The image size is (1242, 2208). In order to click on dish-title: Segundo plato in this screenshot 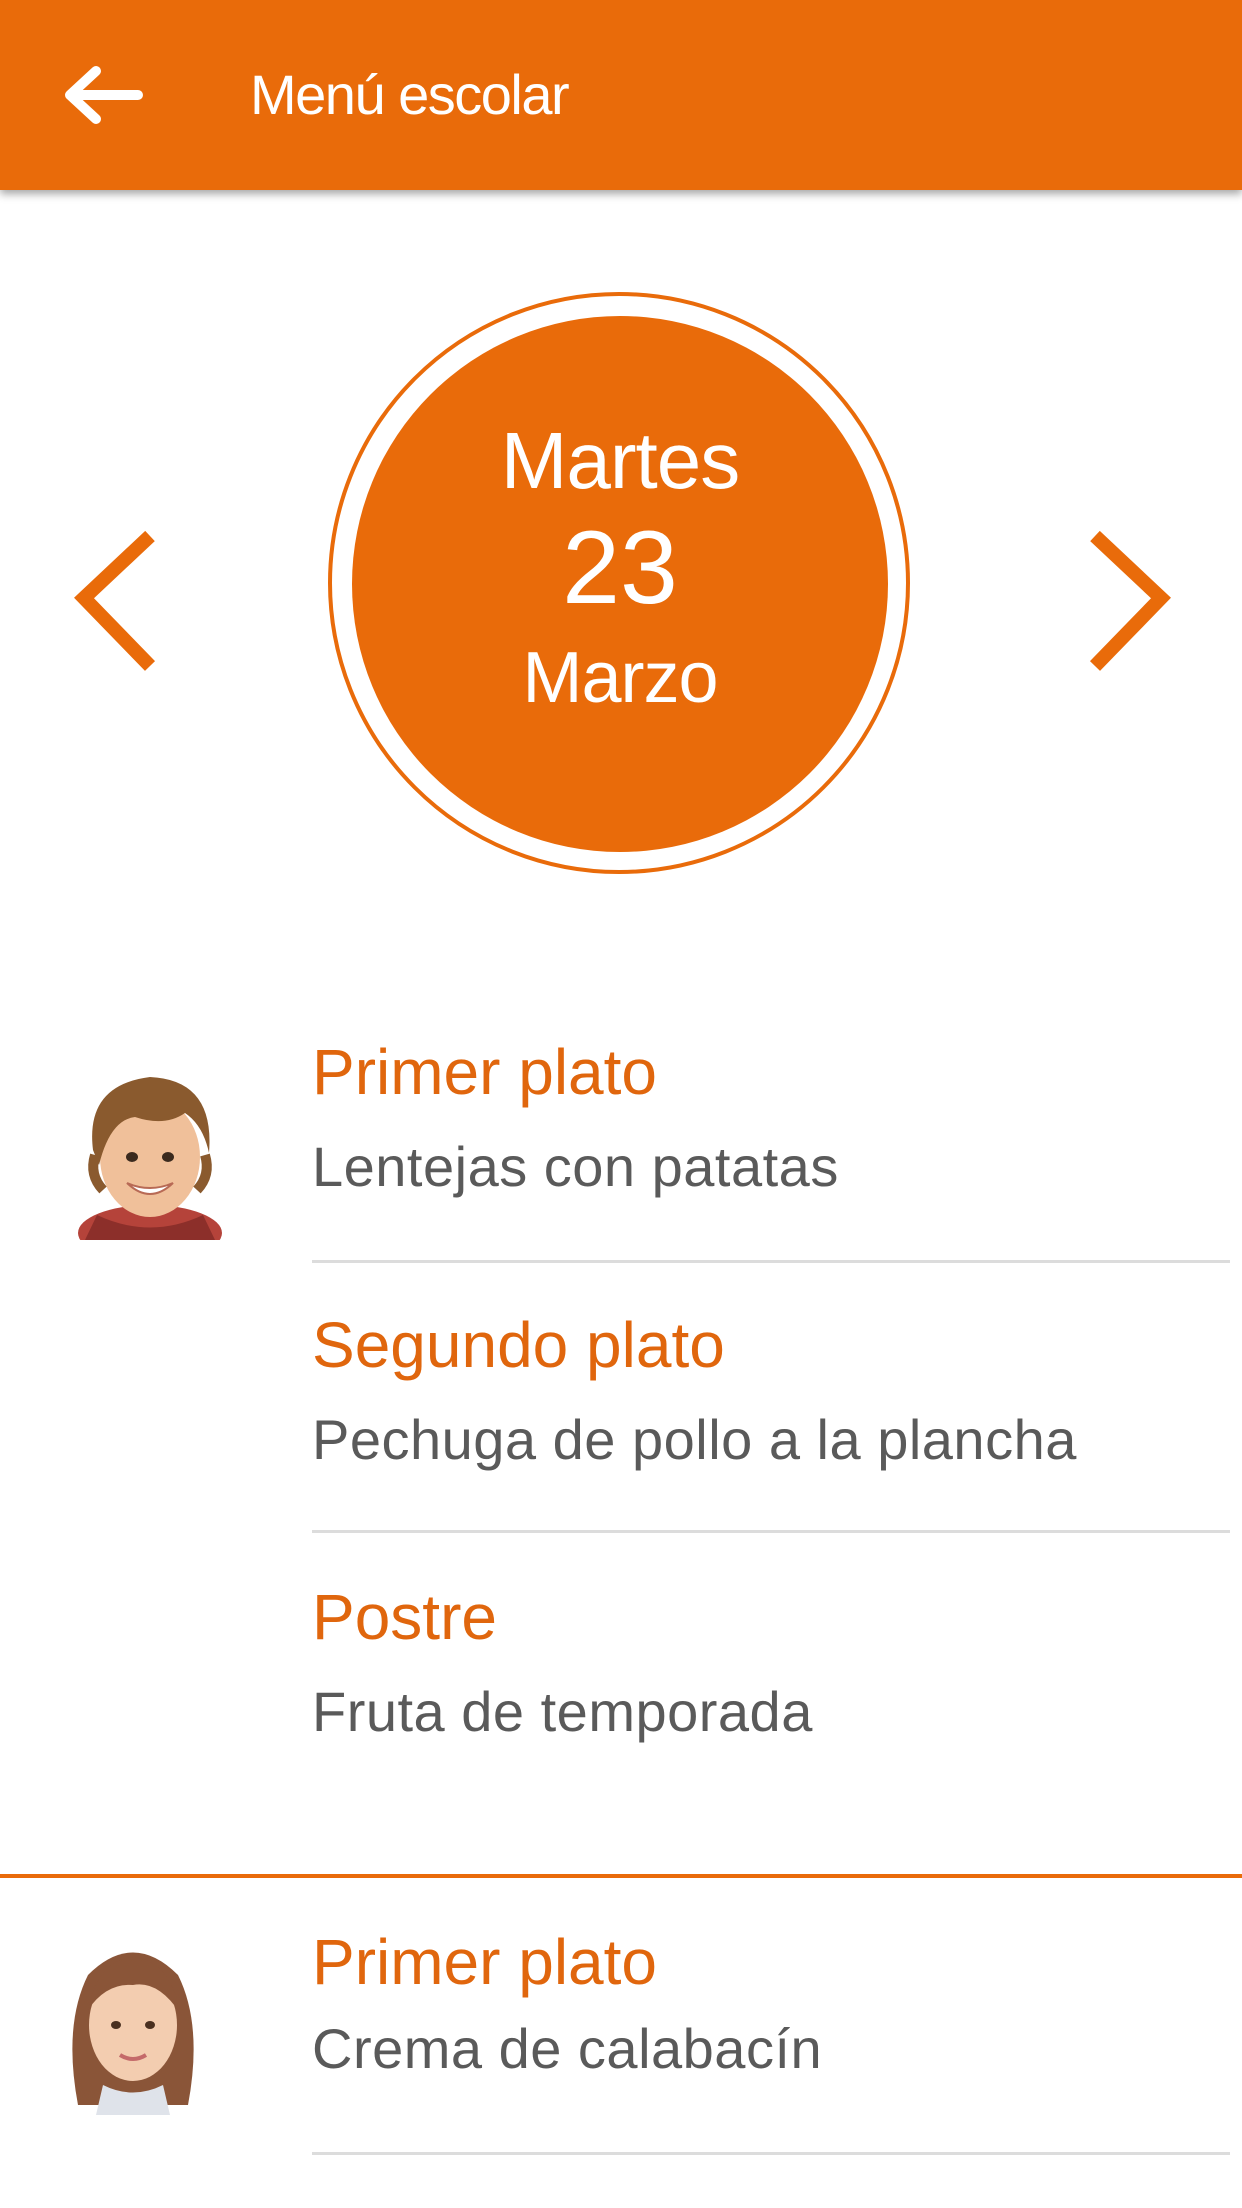, I will do `click(518, 1345)`.